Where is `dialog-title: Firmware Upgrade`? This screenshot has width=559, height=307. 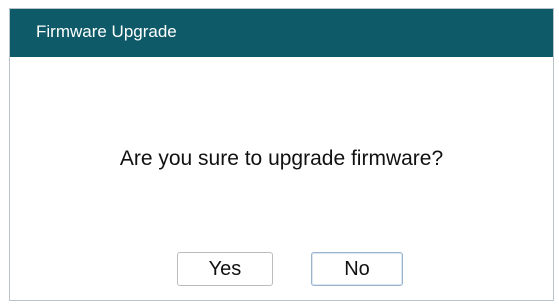 dialog-title: Firmware Upgrade is located at coordinates (106, 31).